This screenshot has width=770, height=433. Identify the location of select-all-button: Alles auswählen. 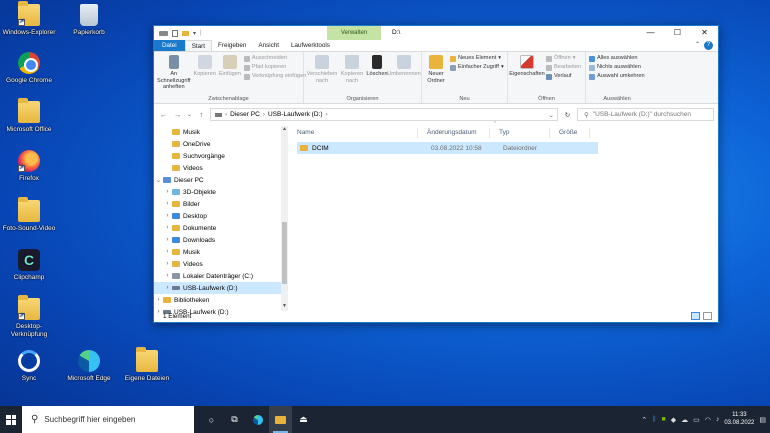
(617, 58).